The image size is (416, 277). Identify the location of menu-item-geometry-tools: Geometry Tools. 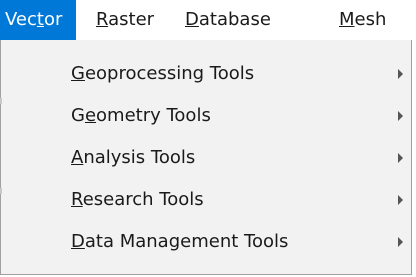
(206, 116).